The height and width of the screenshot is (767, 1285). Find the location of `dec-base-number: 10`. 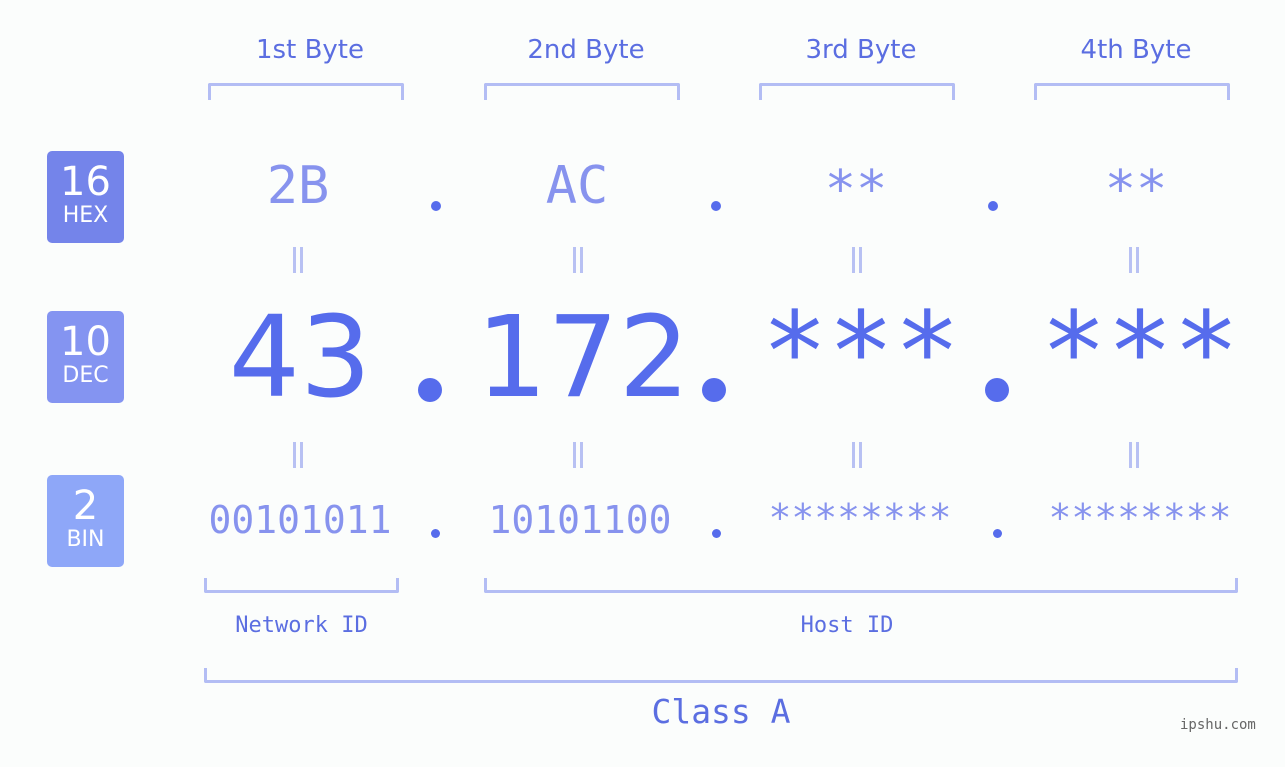

dec-base-number: 10 is located at coordinates (85, 342).